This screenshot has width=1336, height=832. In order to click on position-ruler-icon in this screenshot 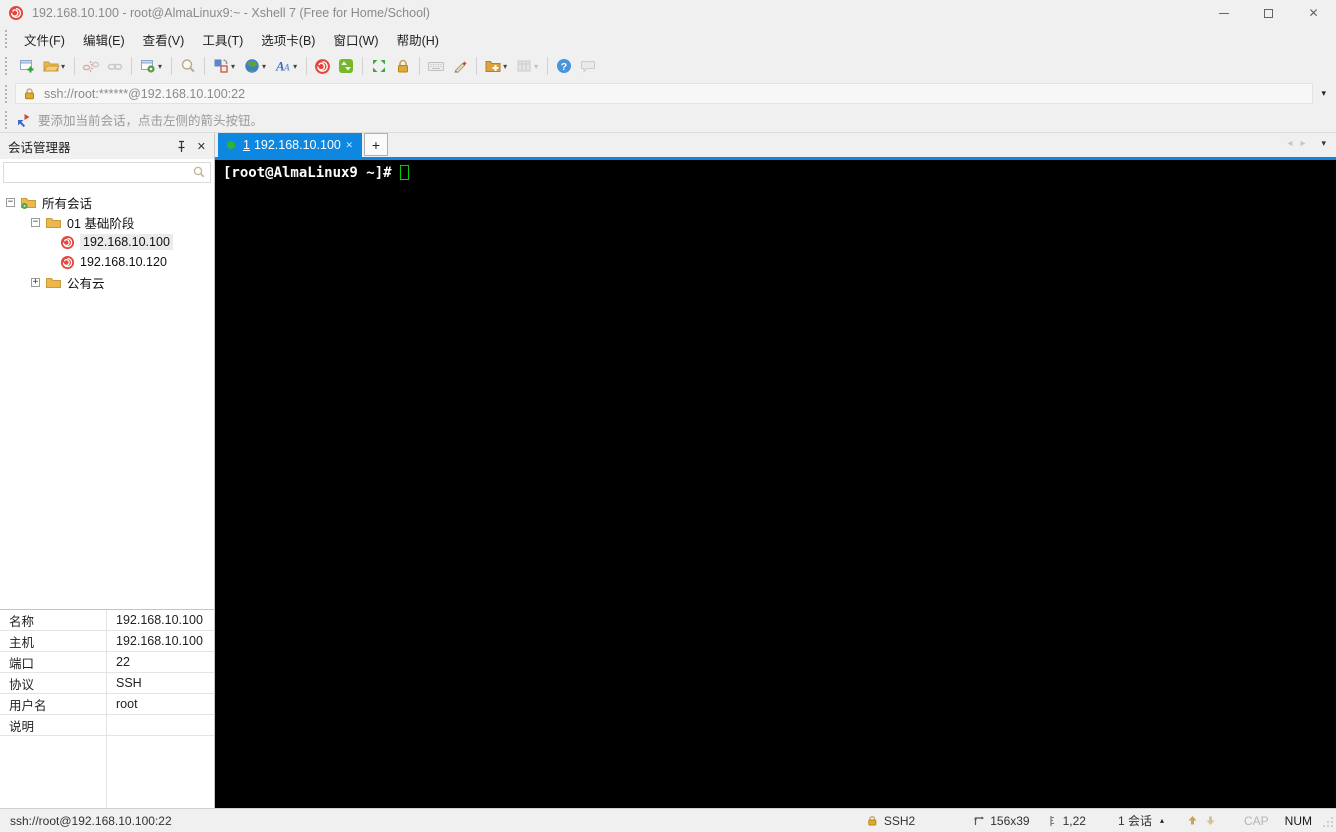, I will do `click(1053, 821)`.